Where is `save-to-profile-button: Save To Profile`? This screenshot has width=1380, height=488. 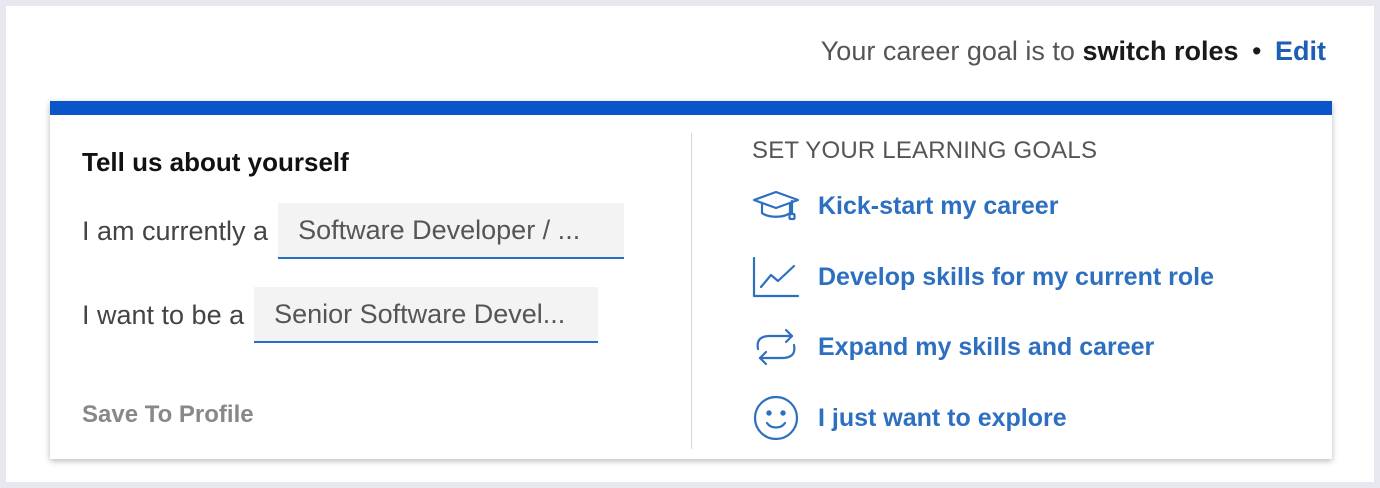 save-to-profile-button: Save To Profile is located at coordinates (168, 415).